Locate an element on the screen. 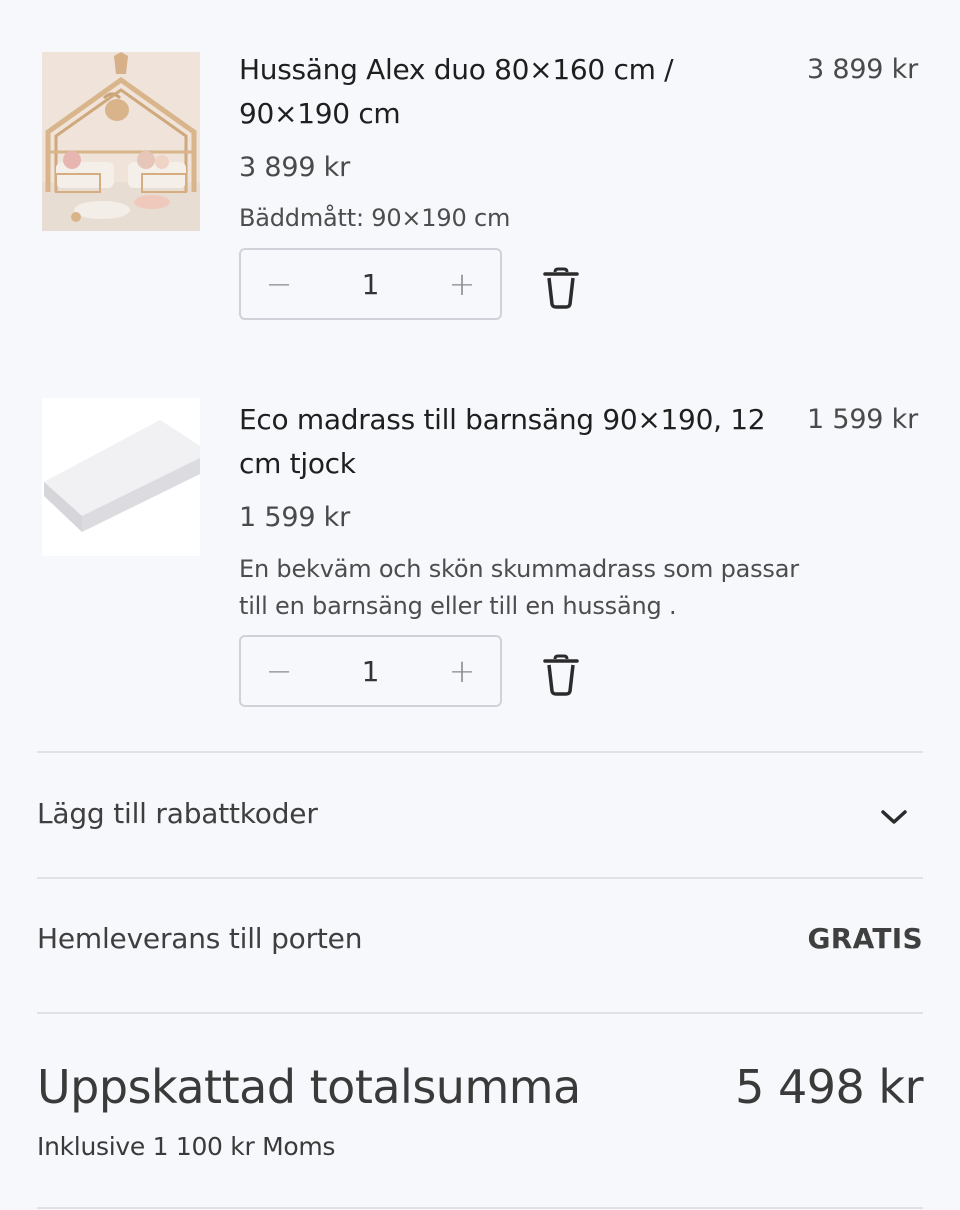  tax-note: Inklusive 1 100 kr Moms is located at coordinates (186, 1146).